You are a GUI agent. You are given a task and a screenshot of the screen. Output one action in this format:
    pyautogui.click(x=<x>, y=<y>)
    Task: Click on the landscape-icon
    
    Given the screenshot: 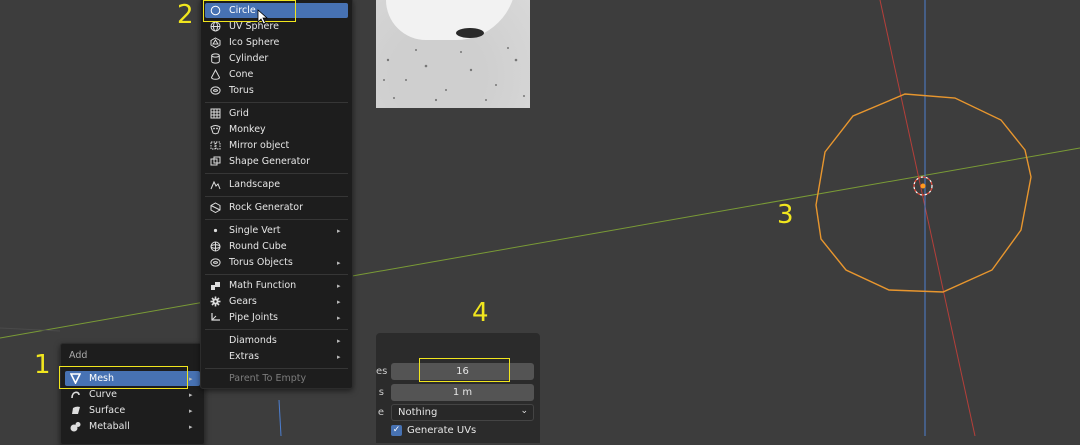 What is the action you would take?
    pyautogui.click(x=215, y=185)
    